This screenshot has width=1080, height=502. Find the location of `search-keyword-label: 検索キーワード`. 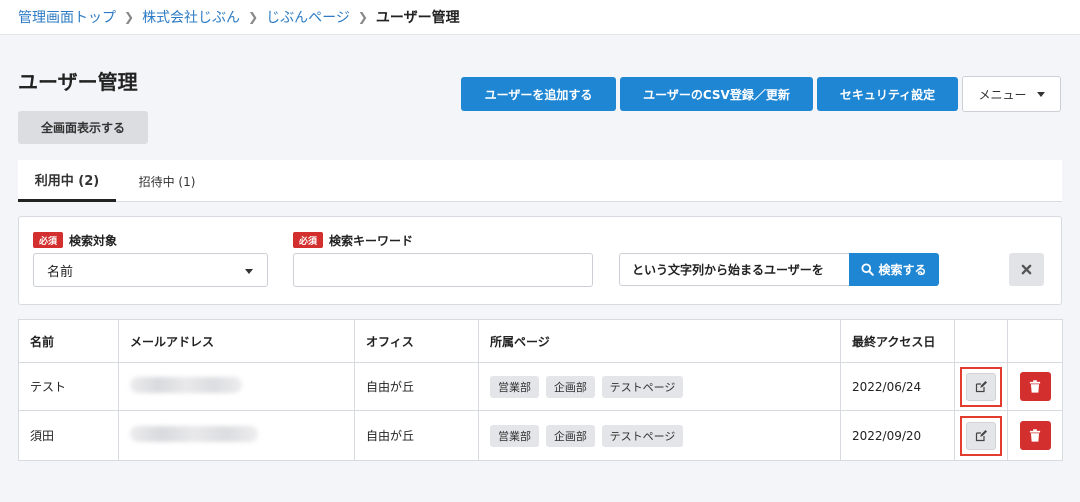

search-keyword-label: 検索キーワード is located at coordinates (371, 241).